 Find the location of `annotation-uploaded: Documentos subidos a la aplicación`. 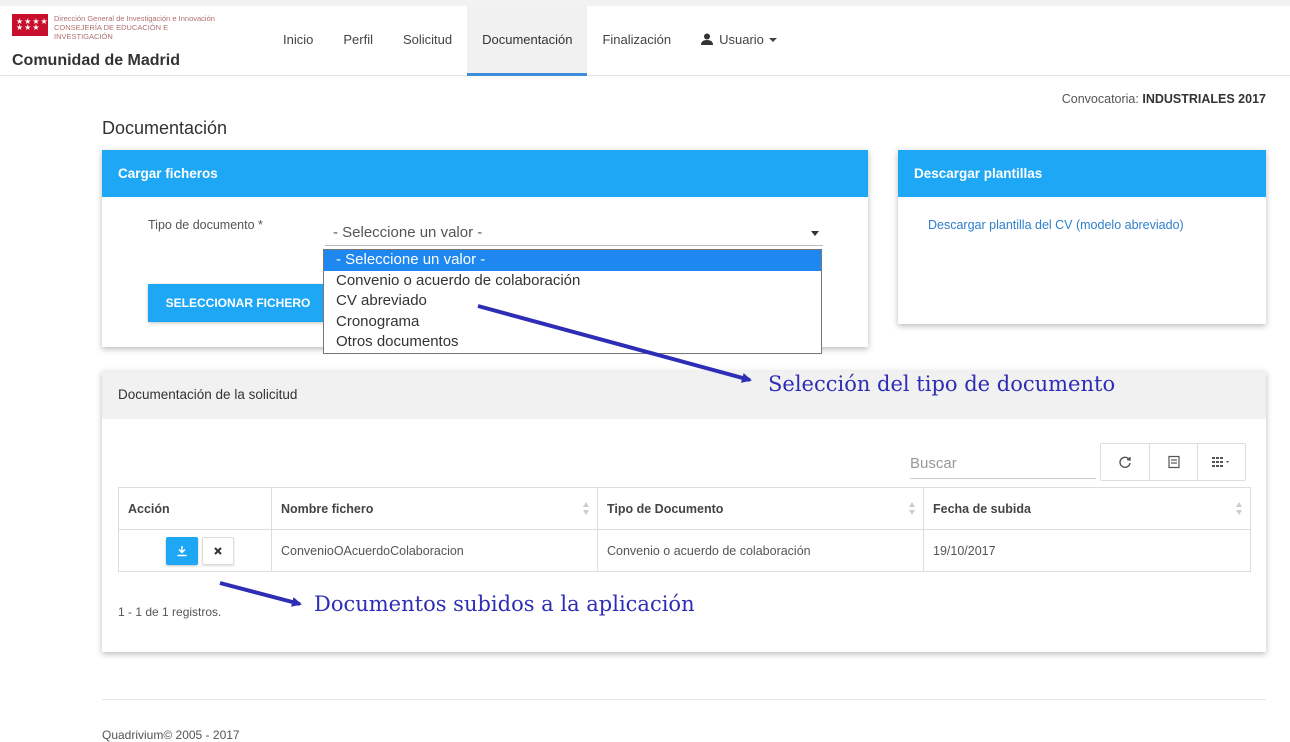

annotation-uploaded: Documentos subidos a la aplicación is located at coordinates (504, 604).